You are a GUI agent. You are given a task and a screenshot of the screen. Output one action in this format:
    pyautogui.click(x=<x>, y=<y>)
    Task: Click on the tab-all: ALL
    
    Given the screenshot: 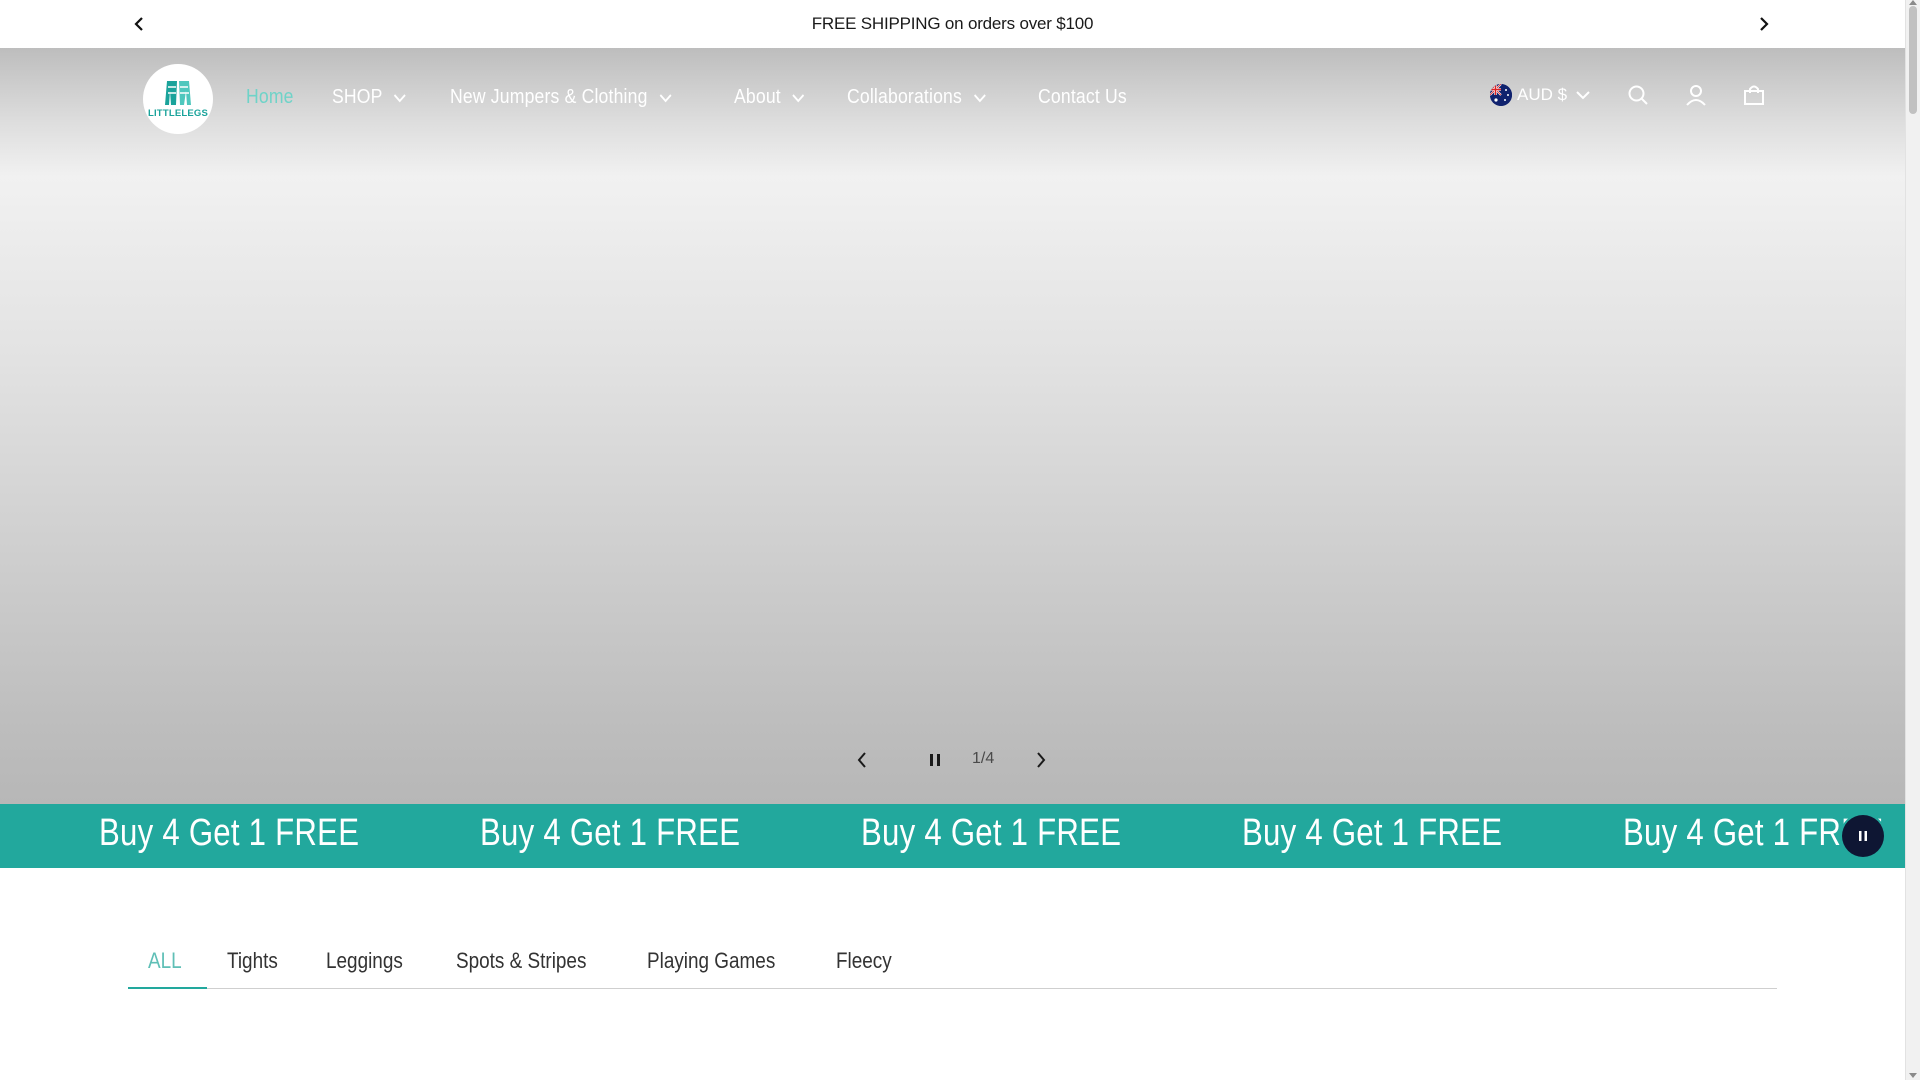 What is the action you would take?
    pyautogui.click(x=168, y=968)
    